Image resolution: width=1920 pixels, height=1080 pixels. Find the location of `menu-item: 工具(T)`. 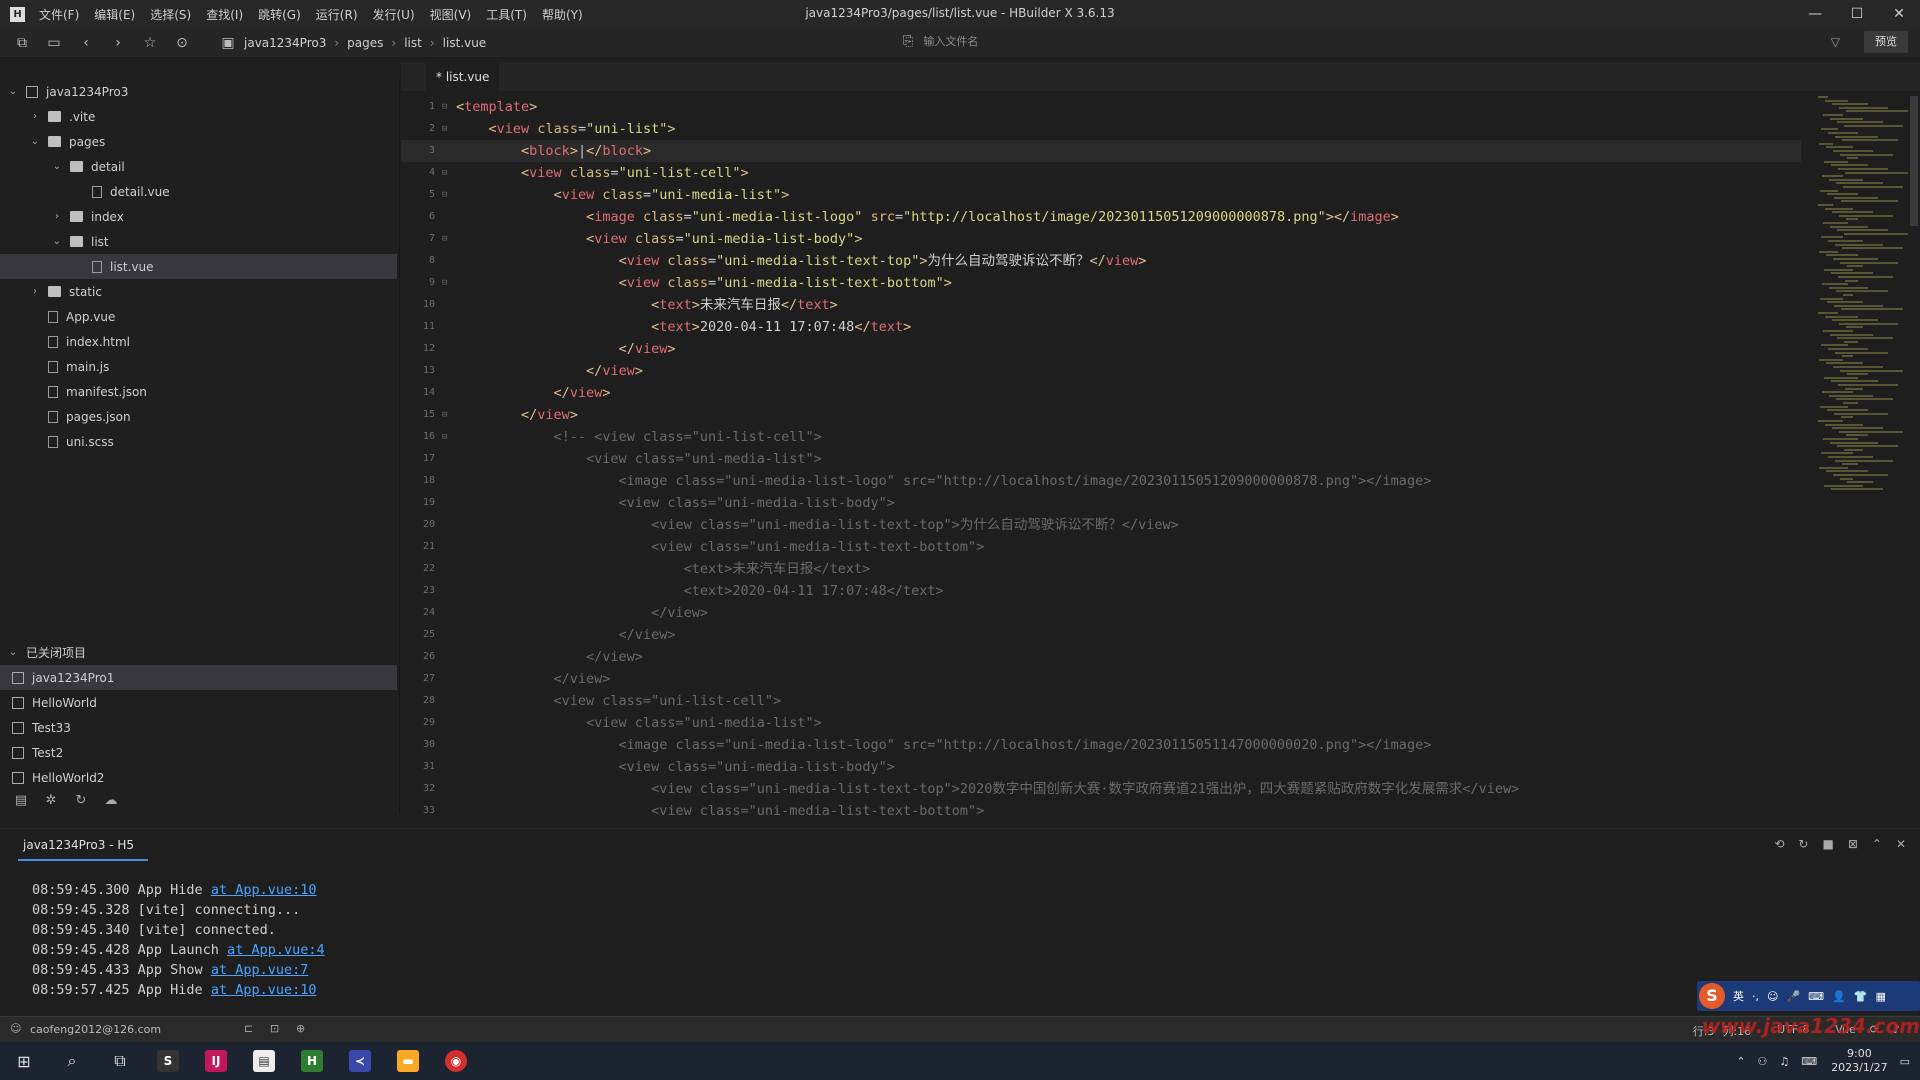

menu-item: 工具(T) is located at coordinates (506, 14).